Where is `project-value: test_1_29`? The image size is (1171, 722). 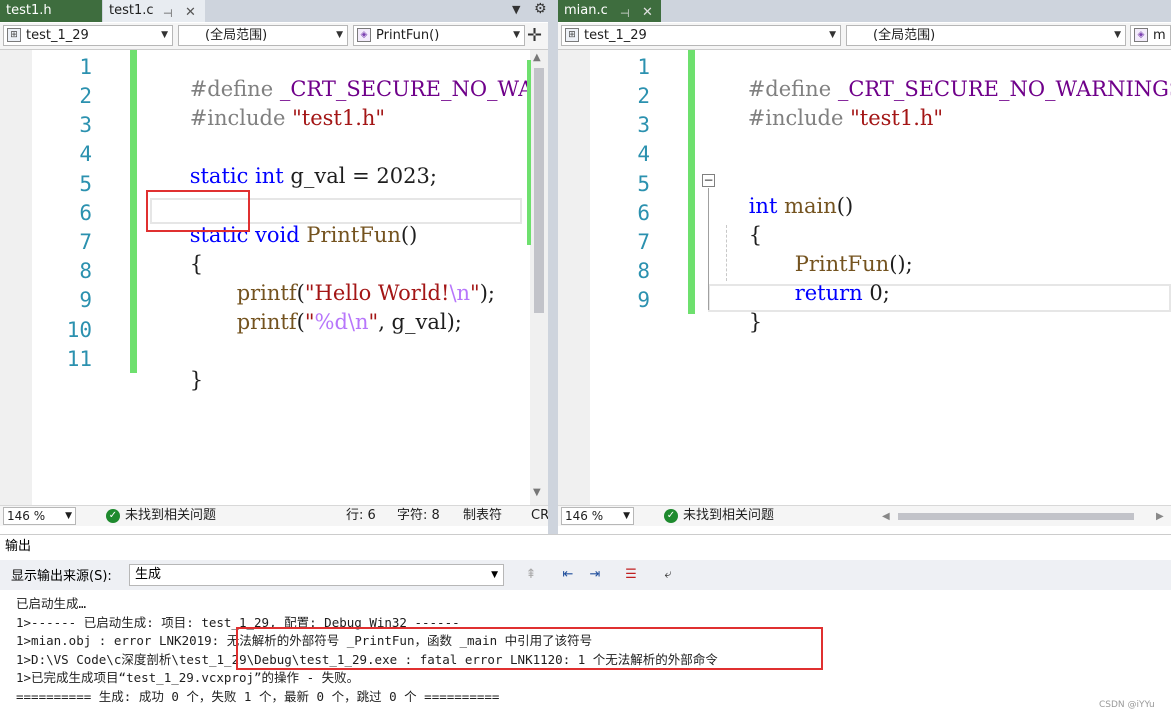 project-value: test_1_29 is located at coordinates (57, 35).